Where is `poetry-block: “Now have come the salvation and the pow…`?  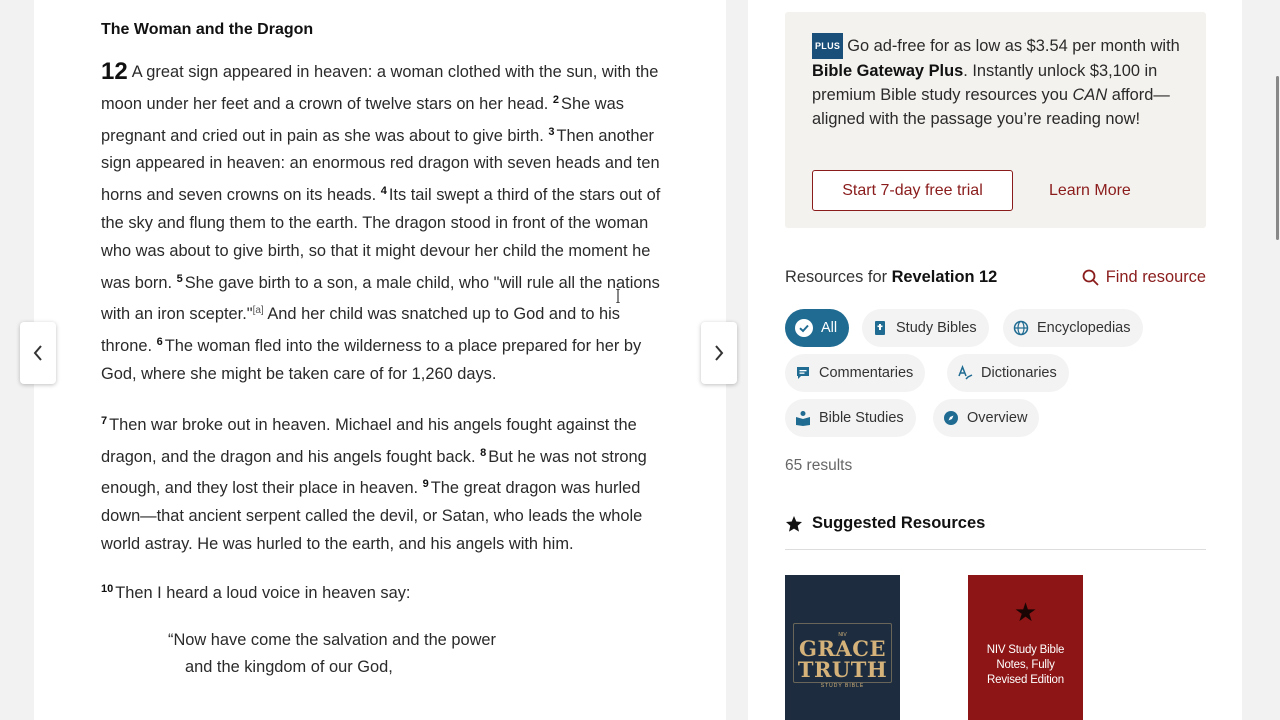 poetry-block: “Now have come the salvation and the pow… is located at coordinates (381, 654).